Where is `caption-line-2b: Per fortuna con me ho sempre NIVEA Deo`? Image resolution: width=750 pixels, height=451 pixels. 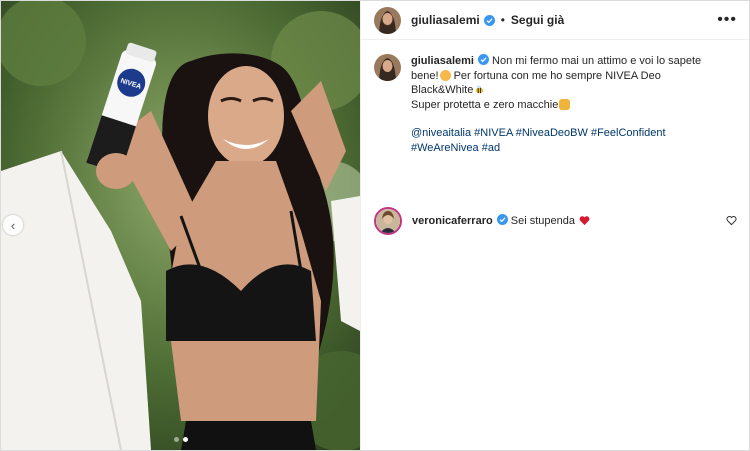 caption-line-2b: Per fortuna con me ho sempre NIVEA Deo is located at coordinates (555, 75).